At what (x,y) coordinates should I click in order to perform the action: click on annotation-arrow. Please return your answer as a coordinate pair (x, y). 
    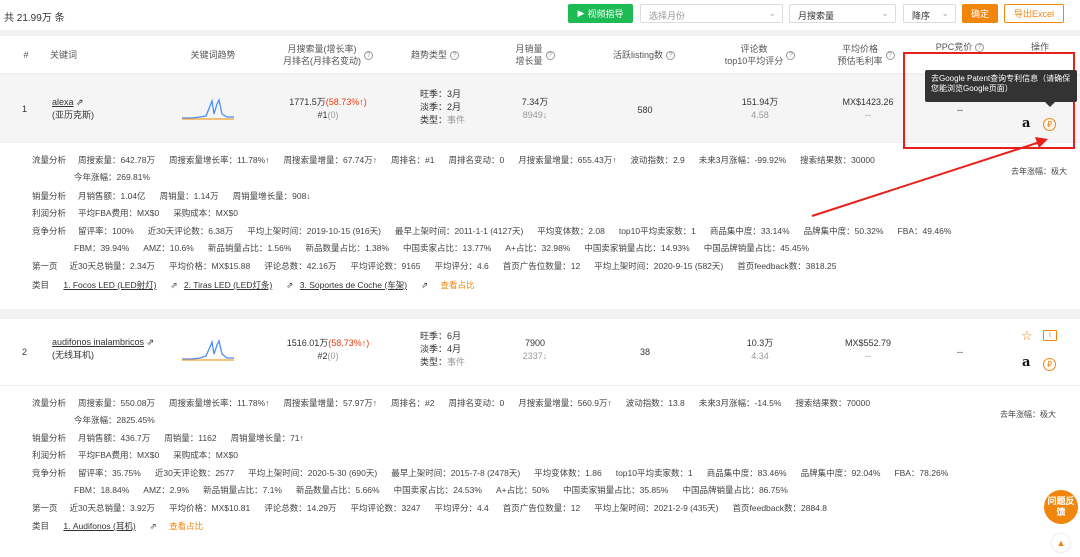
    Looking at the image, I should click on (929, 177).